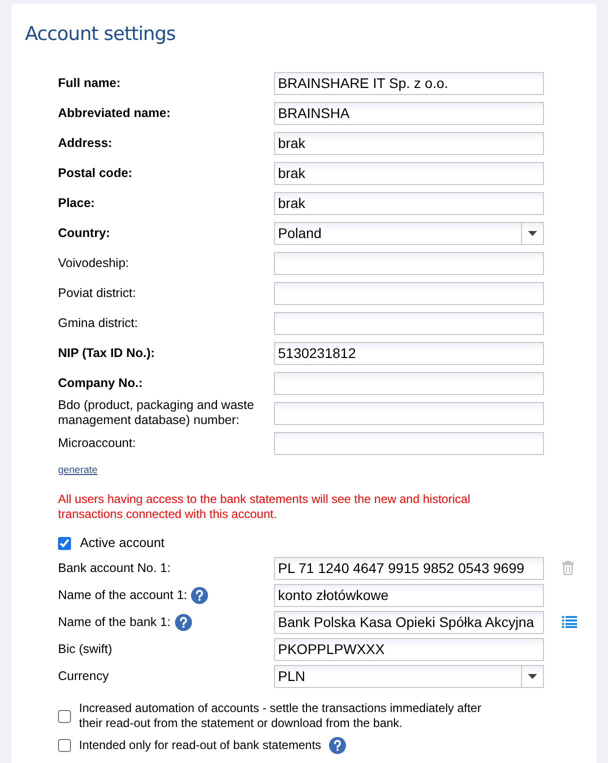  What do you see at coordinates (569, 622) in the screenshot?
I see `list-icon` at bounding box center [569, 622].